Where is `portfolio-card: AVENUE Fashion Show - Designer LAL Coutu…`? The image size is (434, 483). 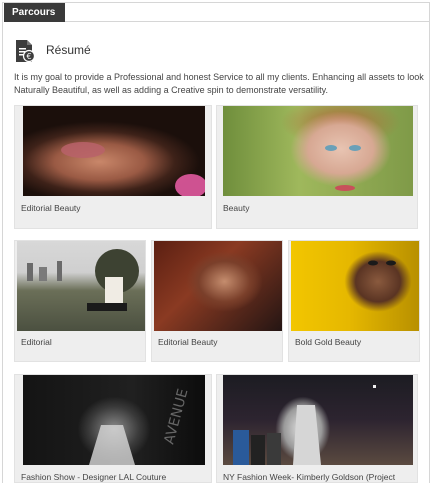
portfolio-card: AVENUE Fashion Show - Designer LAL Coutu… is located at coordinates (113, 428).